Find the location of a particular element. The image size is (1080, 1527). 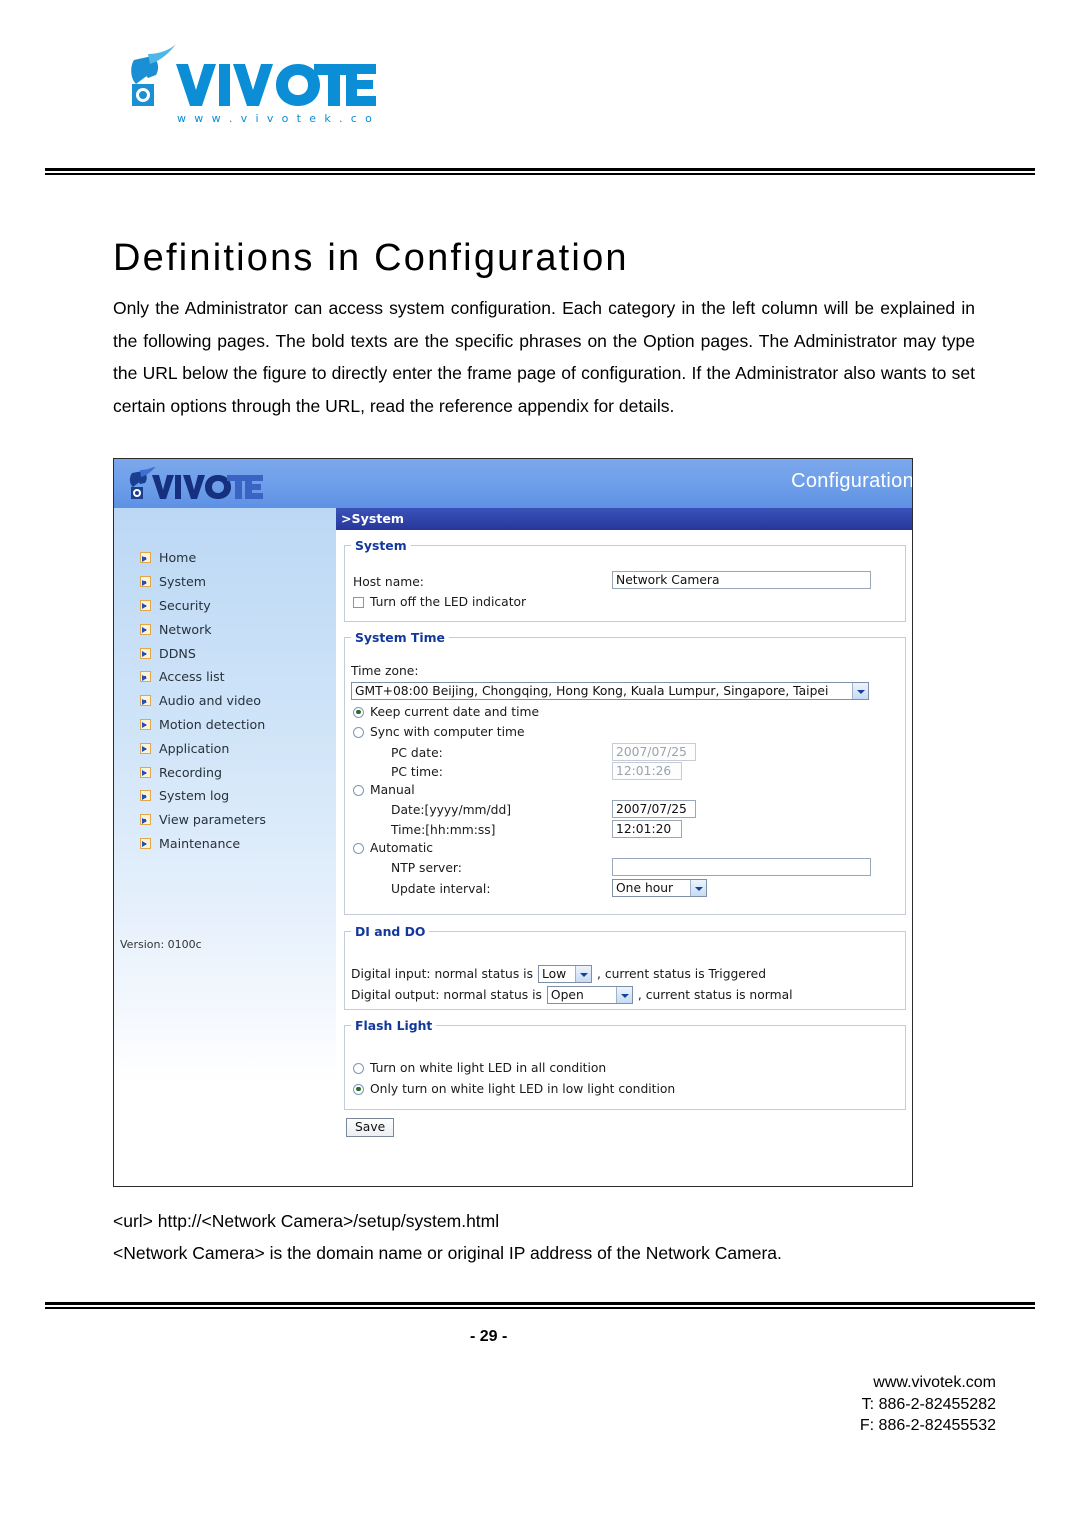

host-name-input is located at coordinates (741, 580).